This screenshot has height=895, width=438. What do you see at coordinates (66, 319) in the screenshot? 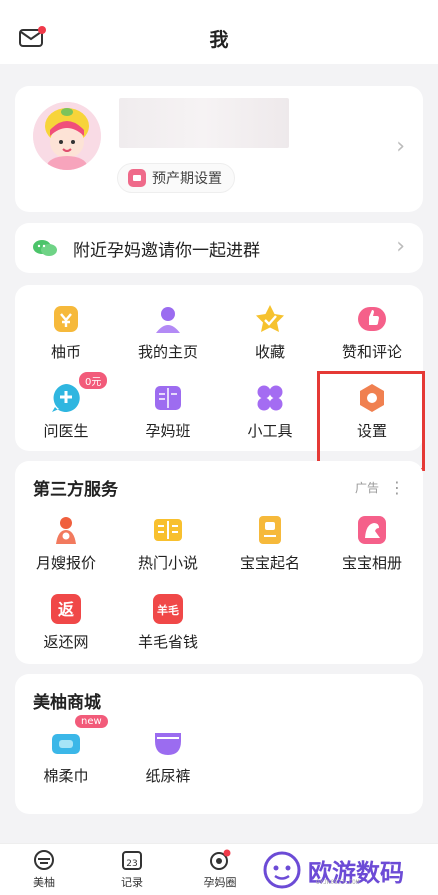
I see `coin-icon` at bounding box center [66, 319].